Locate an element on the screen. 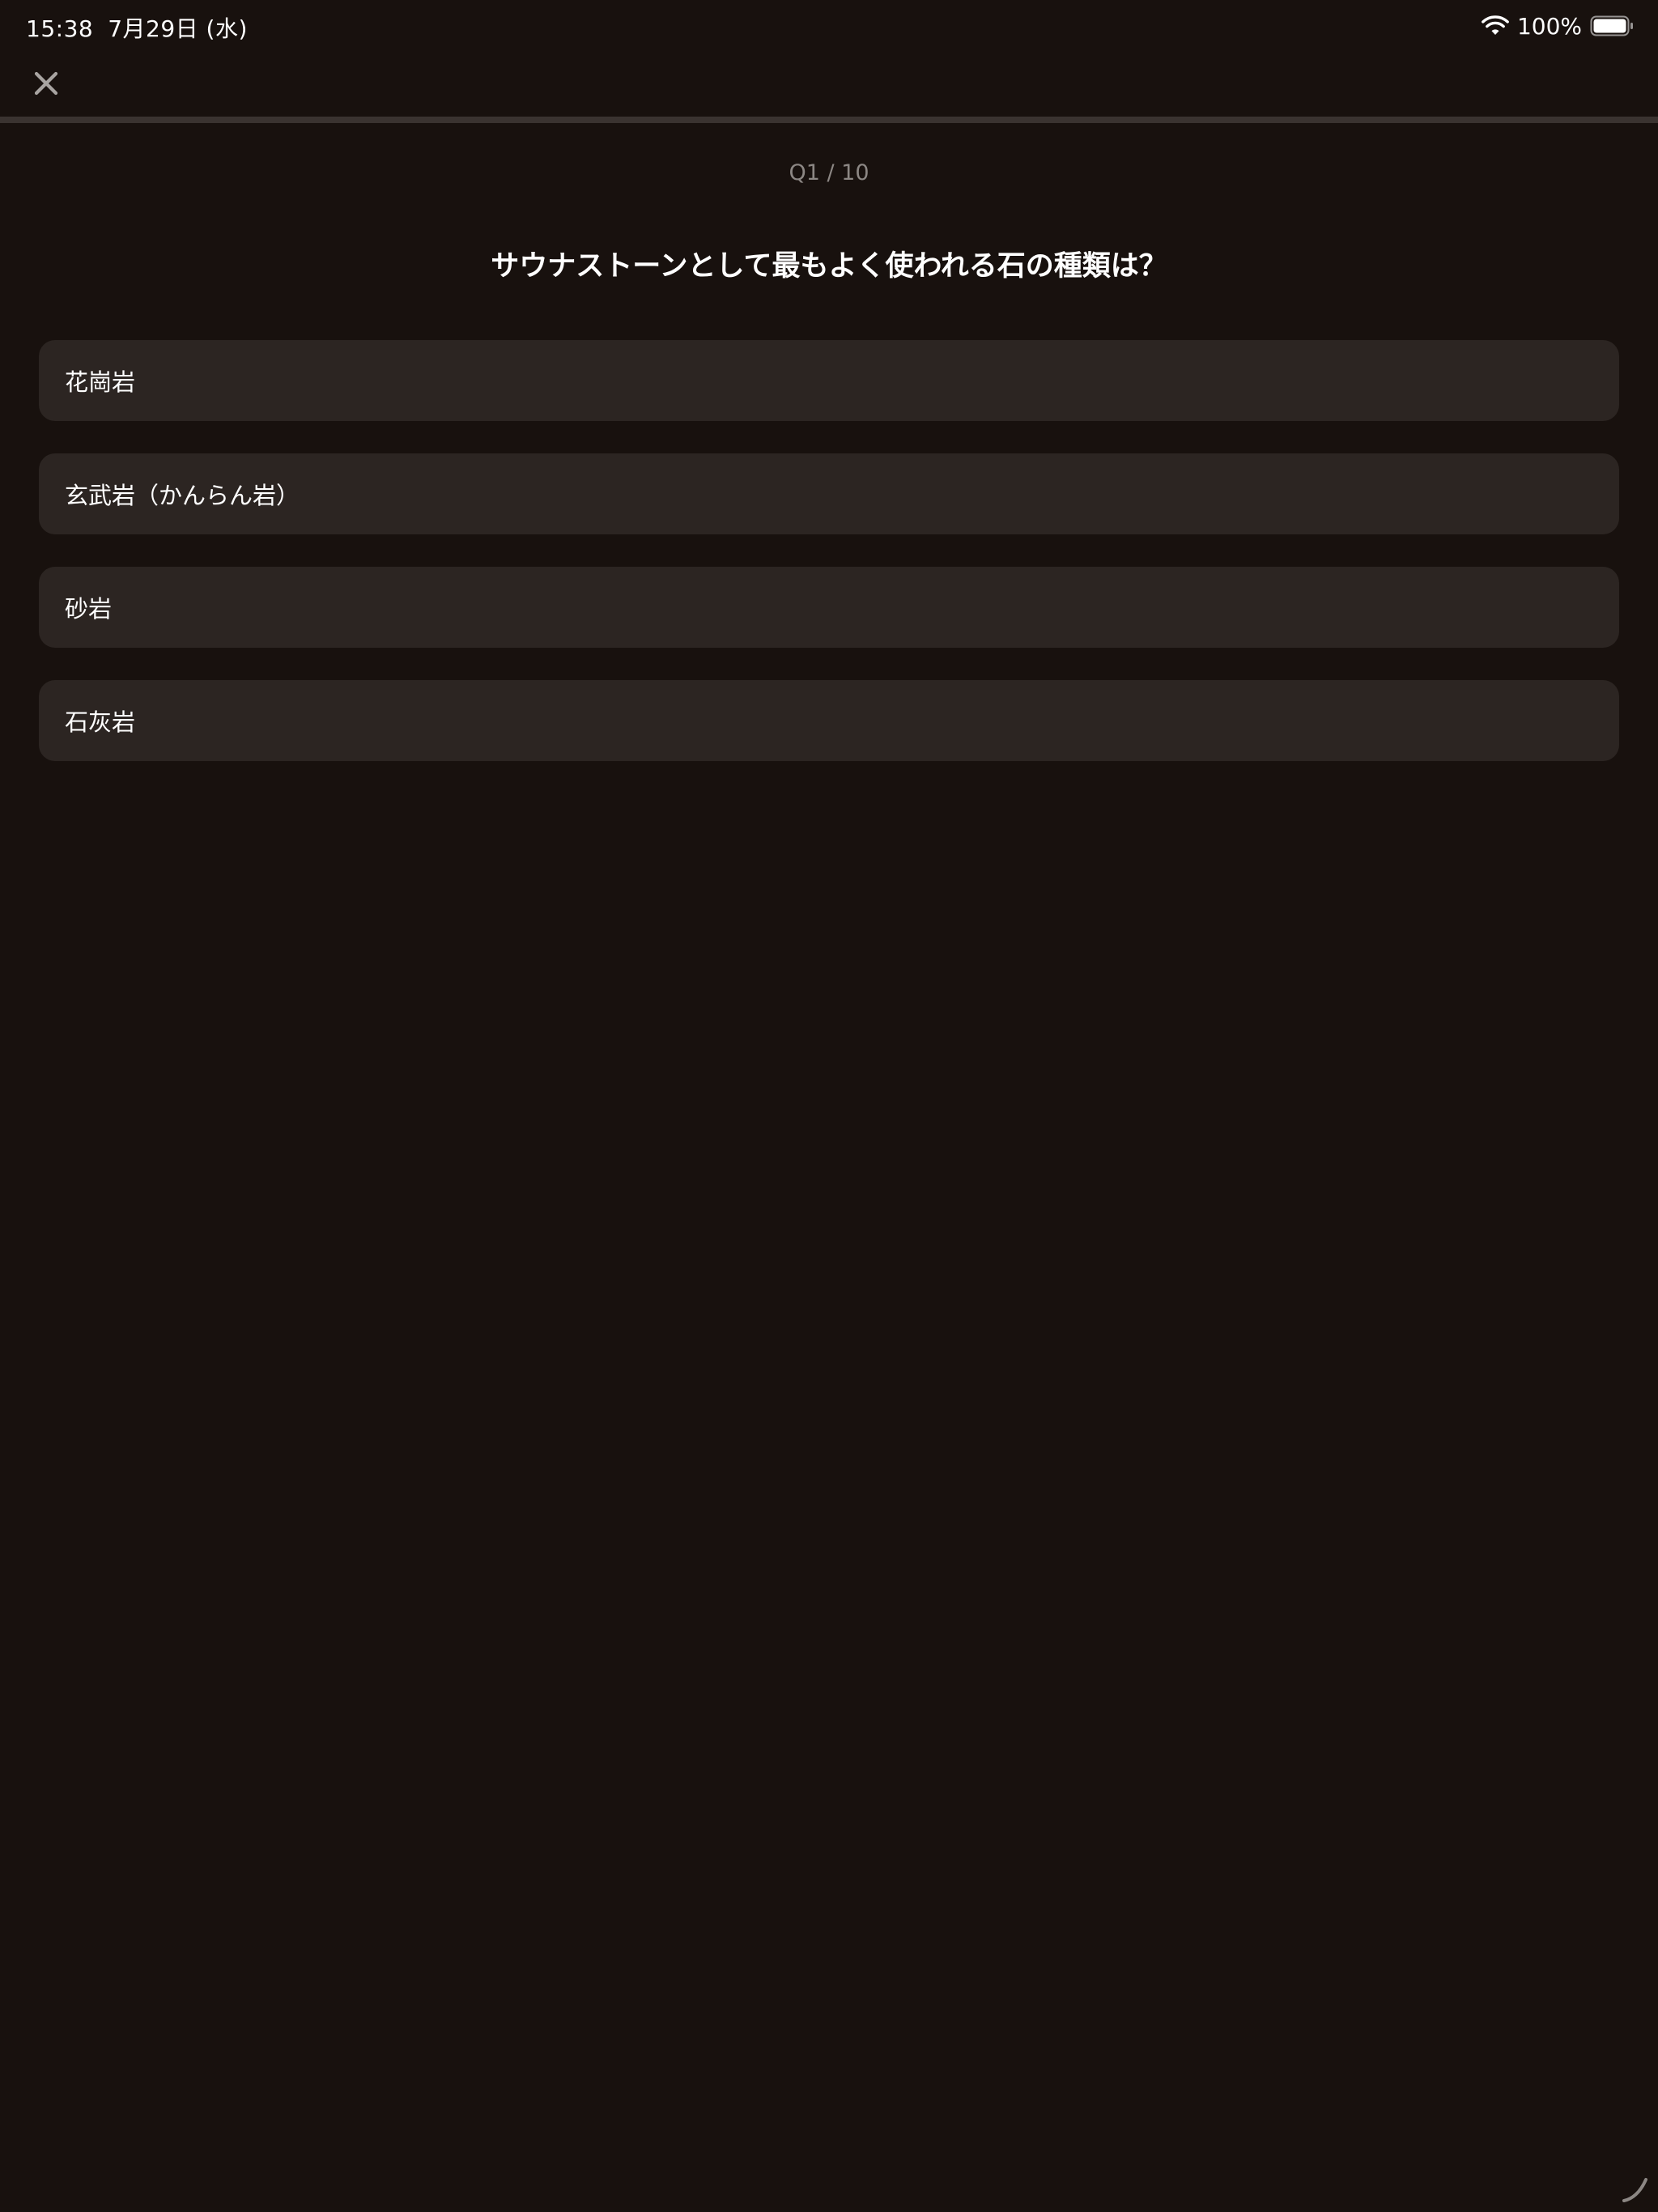 Image resolution: width=1658 pixels, height=2212 pixels. status-time-date: 15:38 7月29日 (水) is located at coordinates (137, 28).